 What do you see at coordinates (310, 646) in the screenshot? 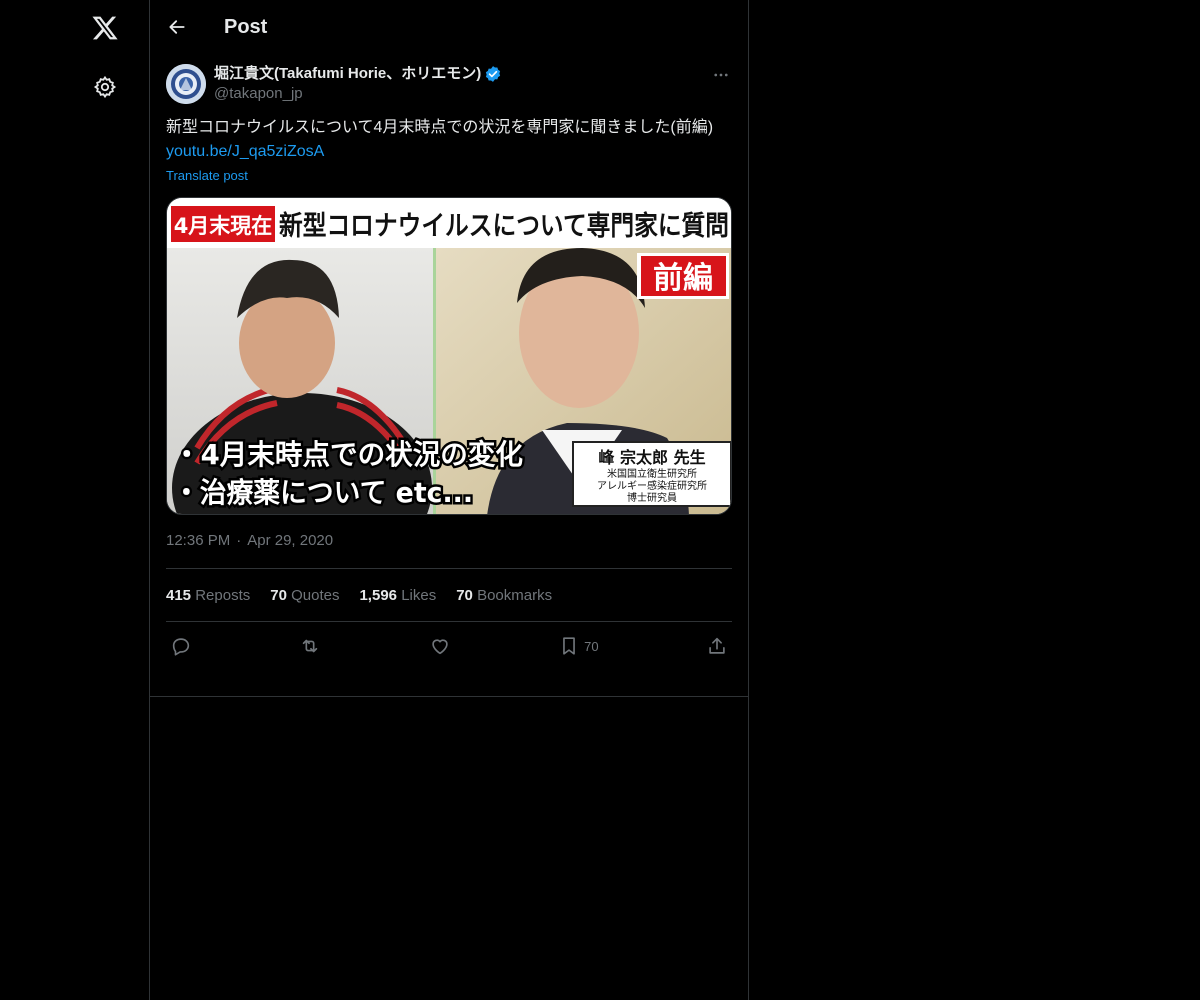
I see `repost-icon` at bounding box center [310, 646].